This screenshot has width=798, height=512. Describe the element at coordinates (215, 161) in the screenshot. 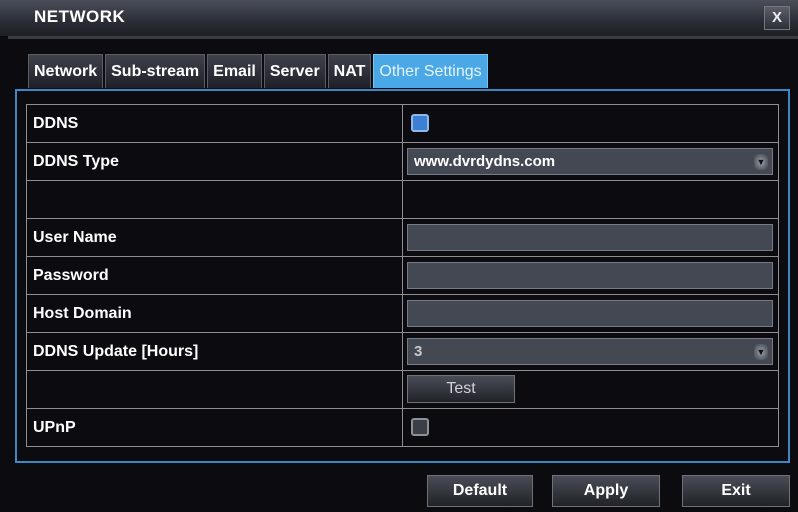

I see `ddns-type-label: DDNS Type` at that location.